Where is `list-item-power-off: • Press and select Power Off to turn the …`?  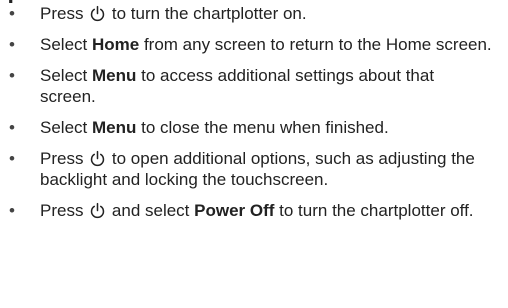
list-item-power-off: • Press and select Power Off to turn the … is located at coordinates (254, 210).